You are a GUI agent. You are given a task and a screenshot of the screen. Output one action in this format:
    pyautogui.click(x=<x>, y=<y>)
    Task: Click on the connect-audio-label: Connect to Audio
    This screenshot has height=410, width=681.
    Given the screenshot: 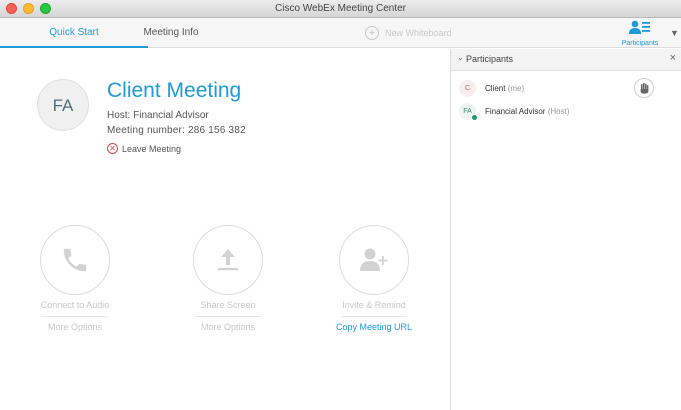 What is the action you would take?
    pyautogui.click(x=75, y=305)
    